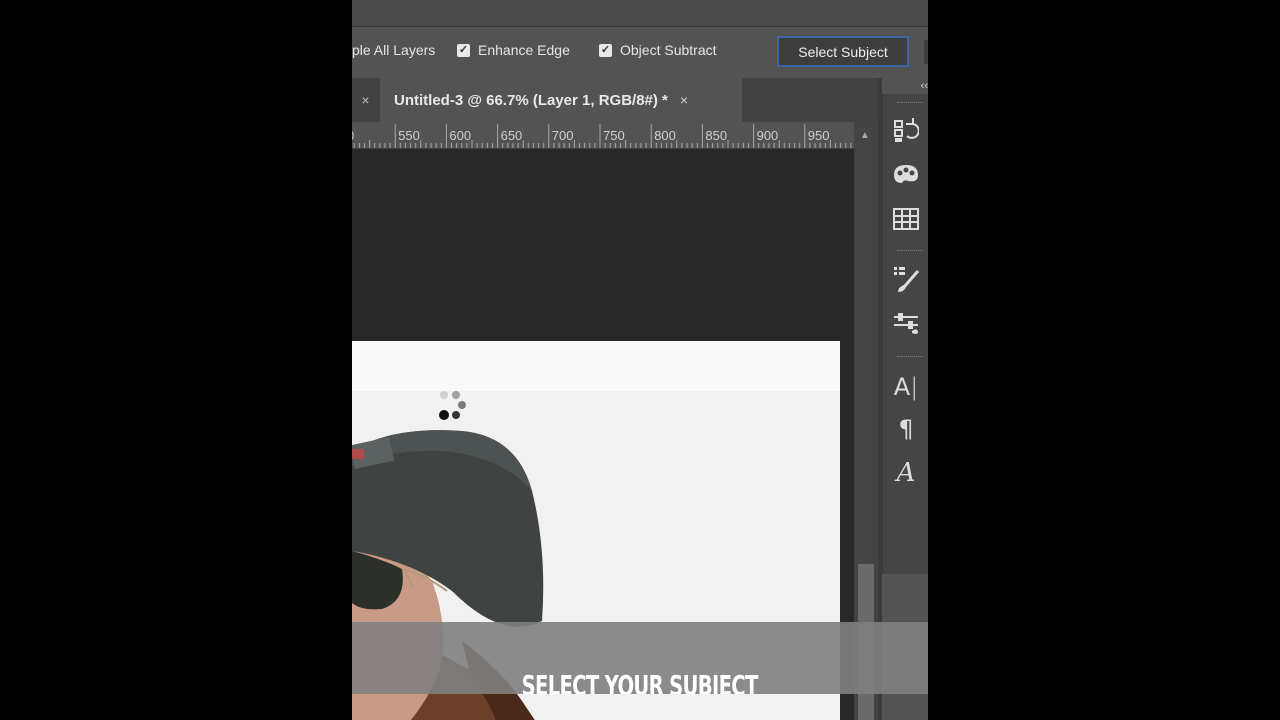  I want to click on ruler-tick-label: 550, so click(409, 135).